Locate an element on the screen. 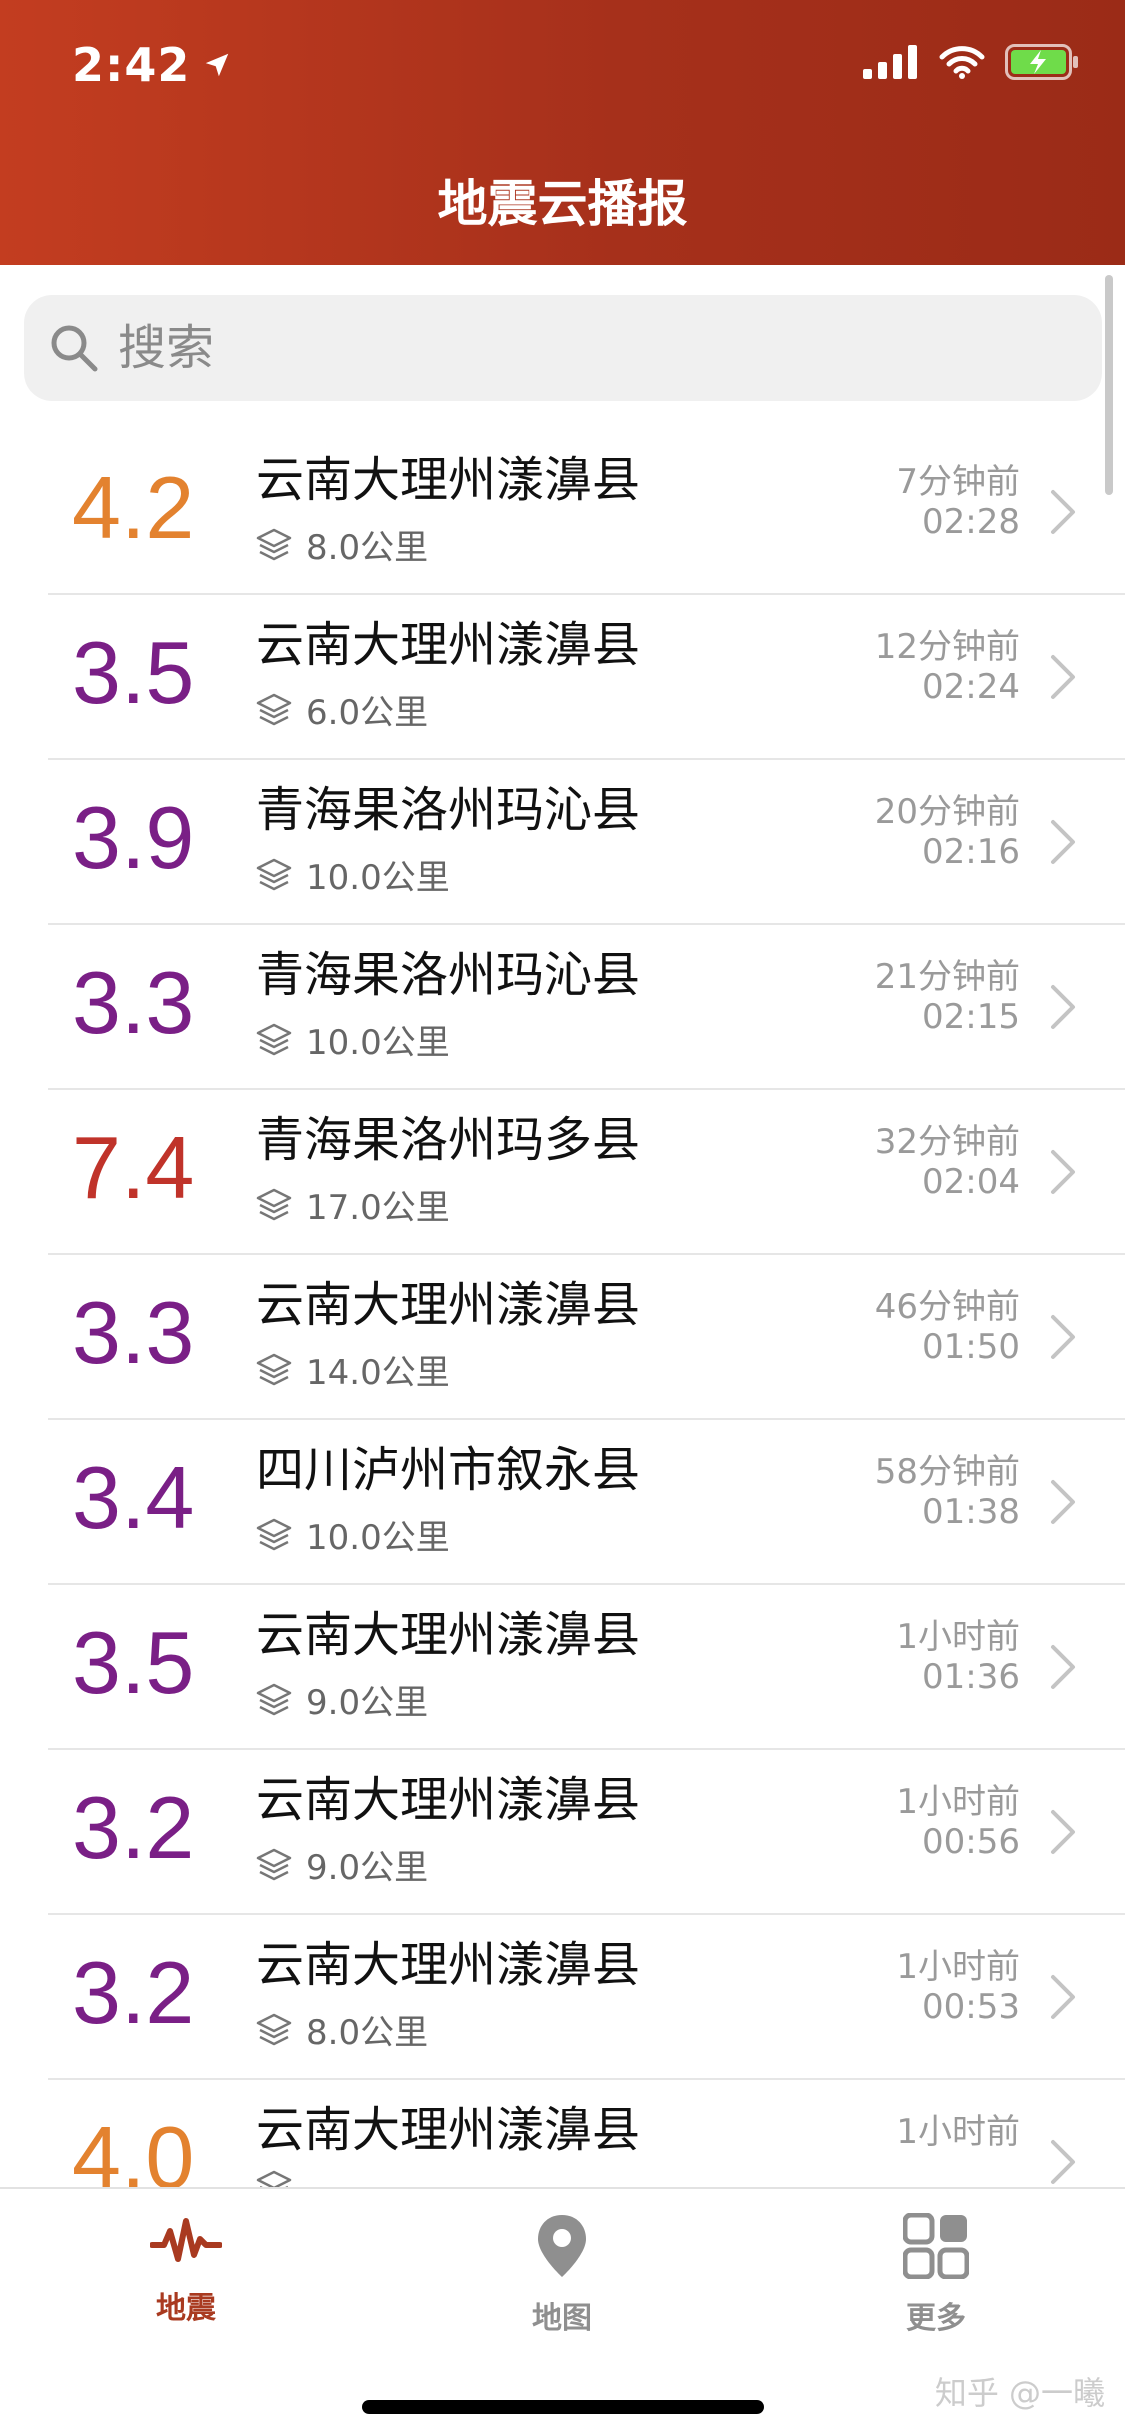 The height and width of the screenshot is (2436, 1125). quake-time: 02:04 is located at coordinates (971, 1182).